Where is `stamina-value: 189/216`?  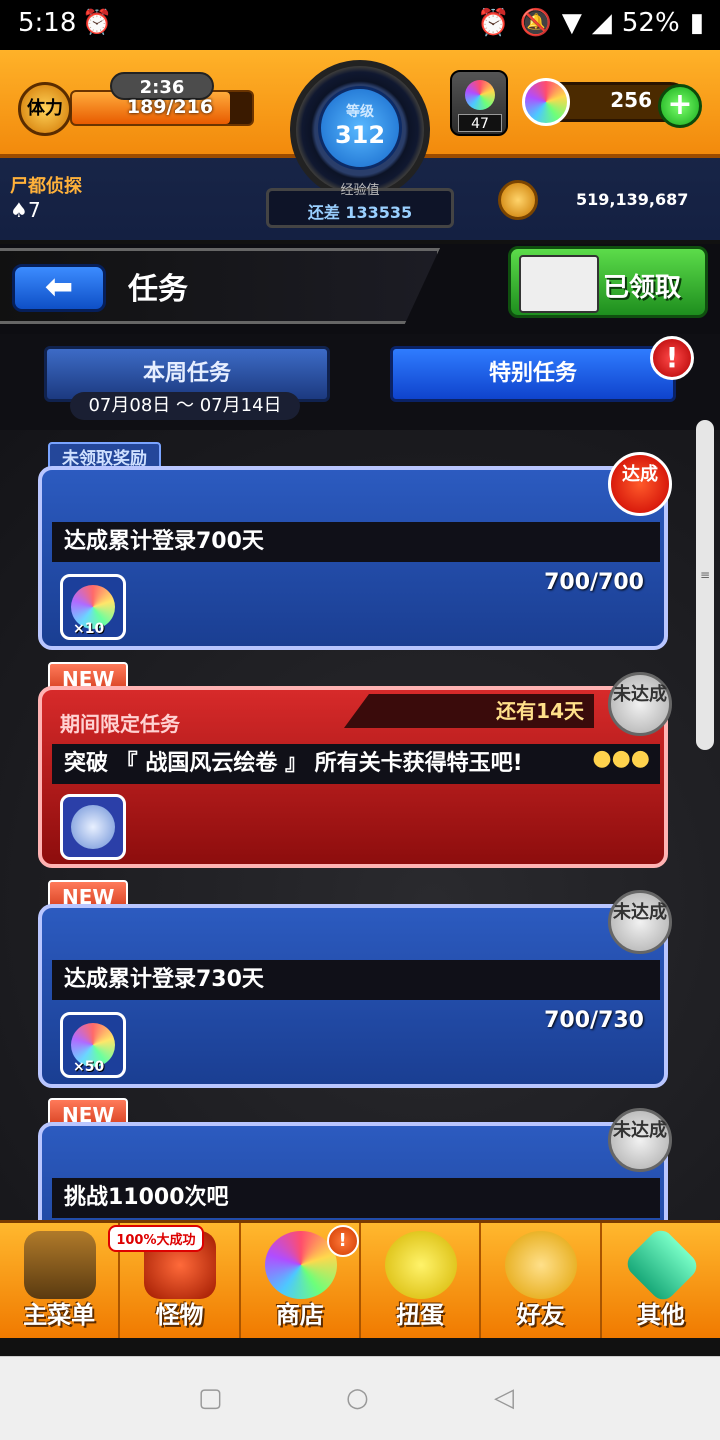
stamina-value: 189/216 is located at coordinates (170, 107).